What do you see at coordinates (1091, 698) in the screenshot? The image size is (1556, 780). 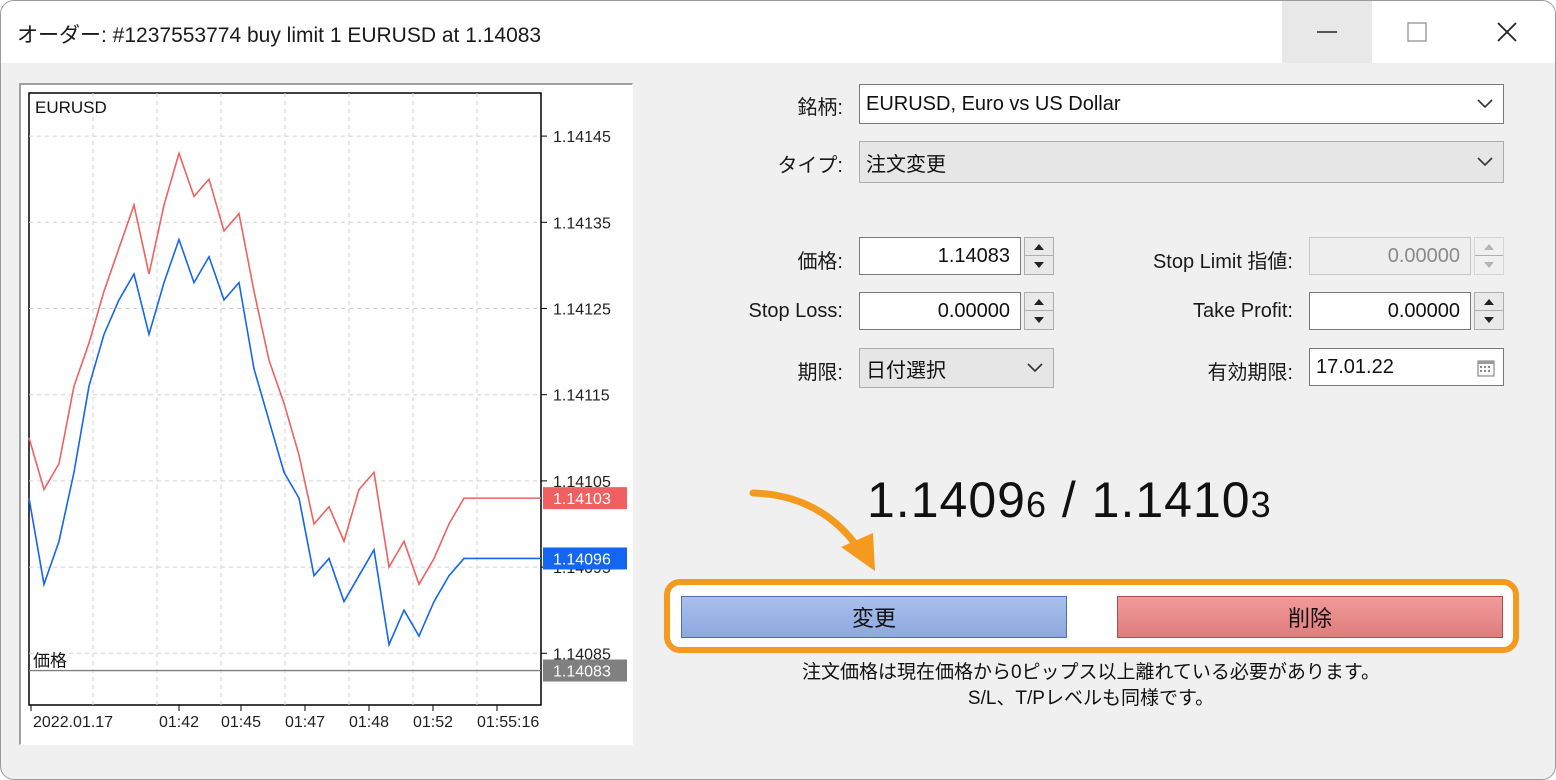 I see `note-line-2: S/L、T/Pレベルも同様です。` at bounding box center [1091, 698].